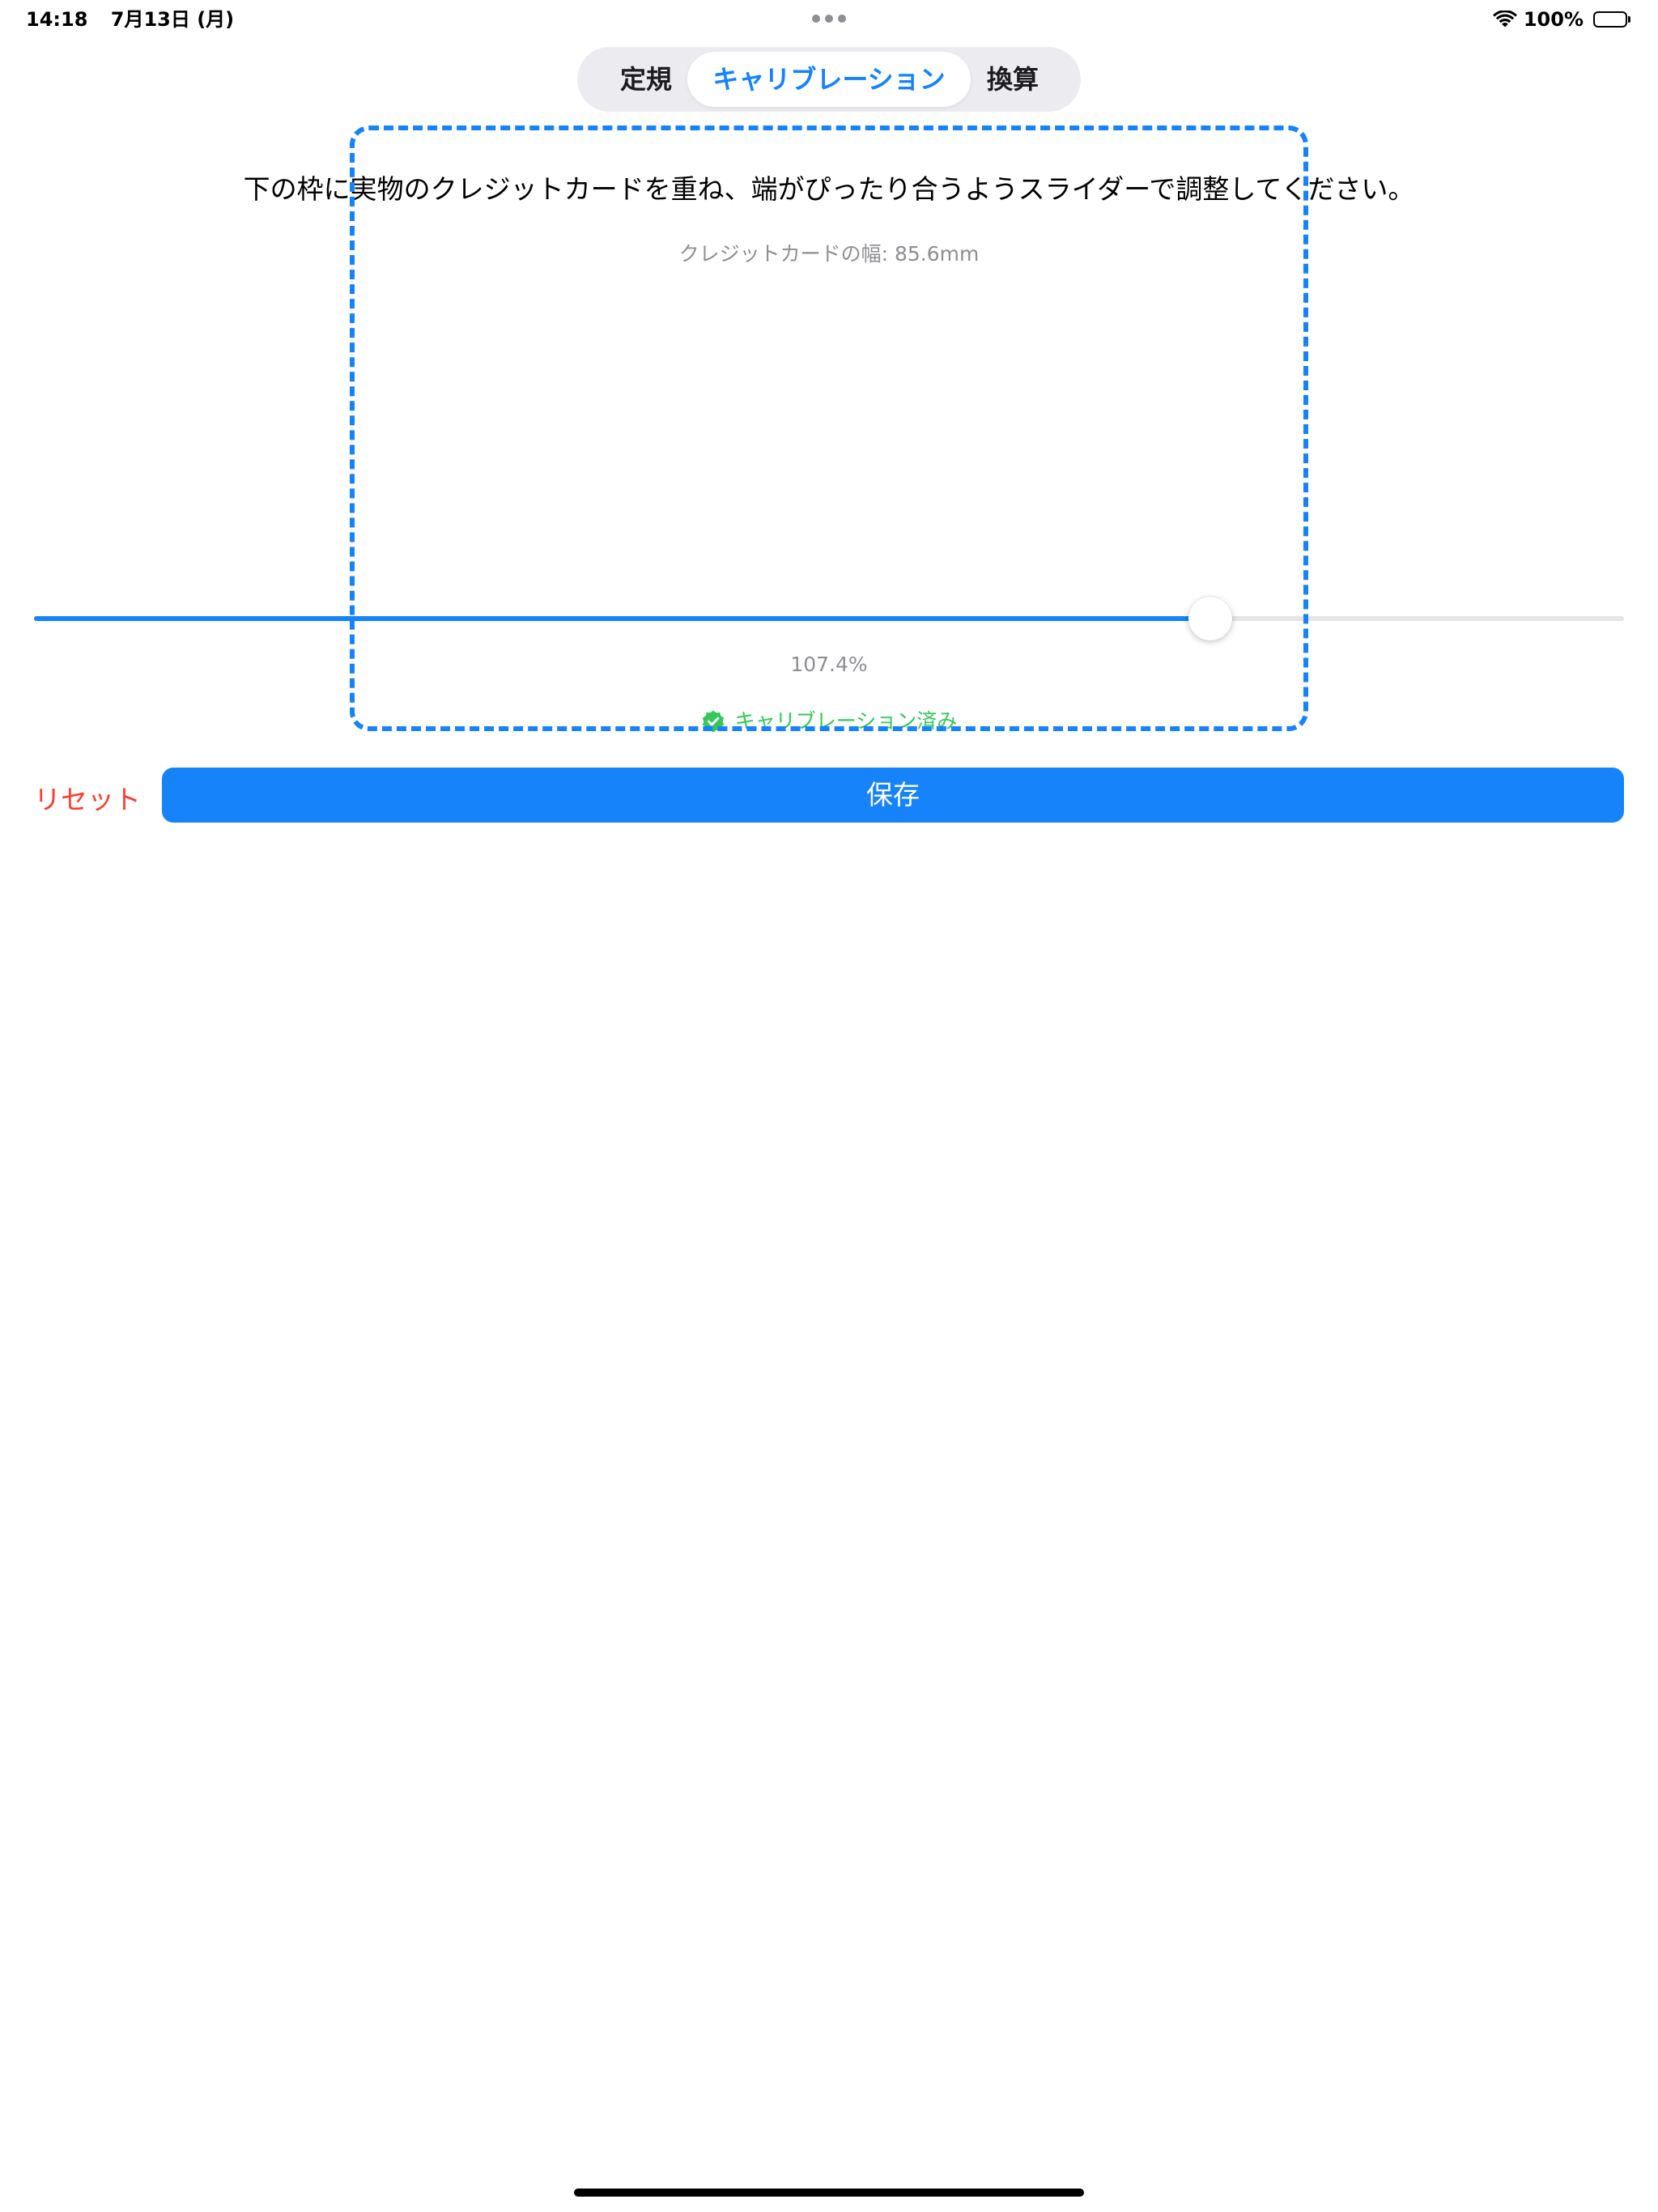  I want to click on save-button: 保存, so click(893, 795).